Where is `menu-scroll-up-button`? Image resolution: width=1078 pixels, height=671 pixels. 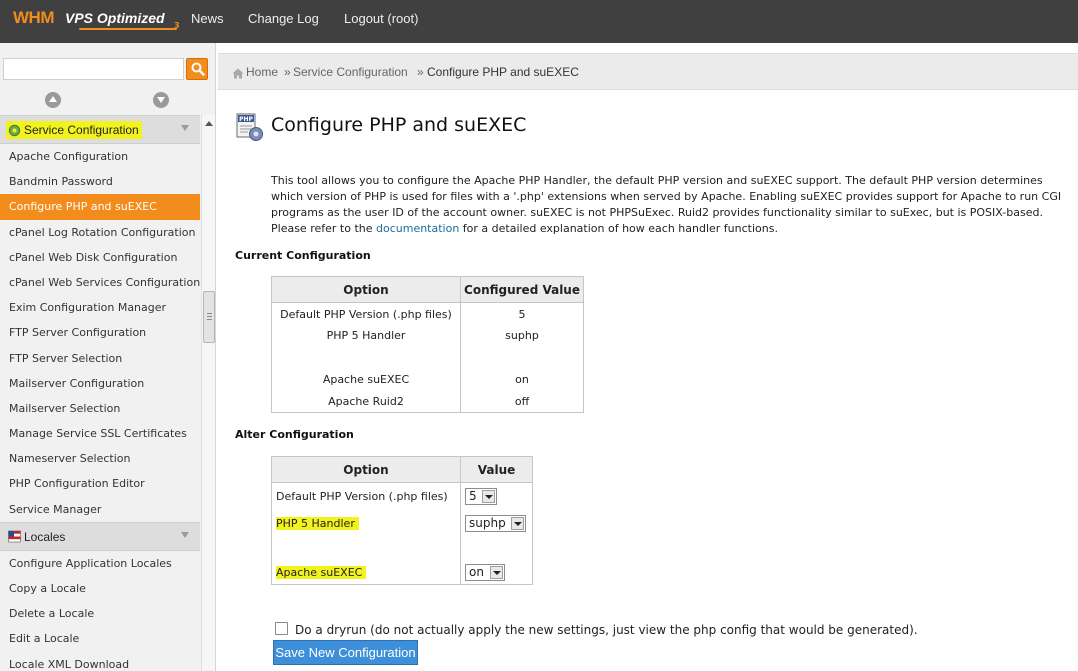 menu-scroll-up-button is located at coordinates (53, 100).